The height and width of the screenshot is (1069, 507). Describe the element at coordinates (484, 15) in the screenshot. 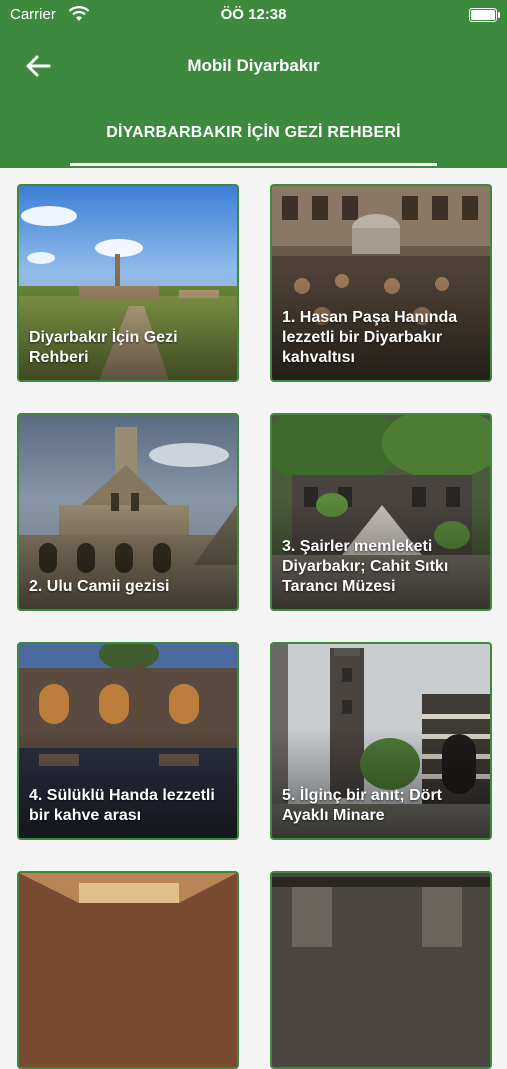

I see `battery-icon` at that location.